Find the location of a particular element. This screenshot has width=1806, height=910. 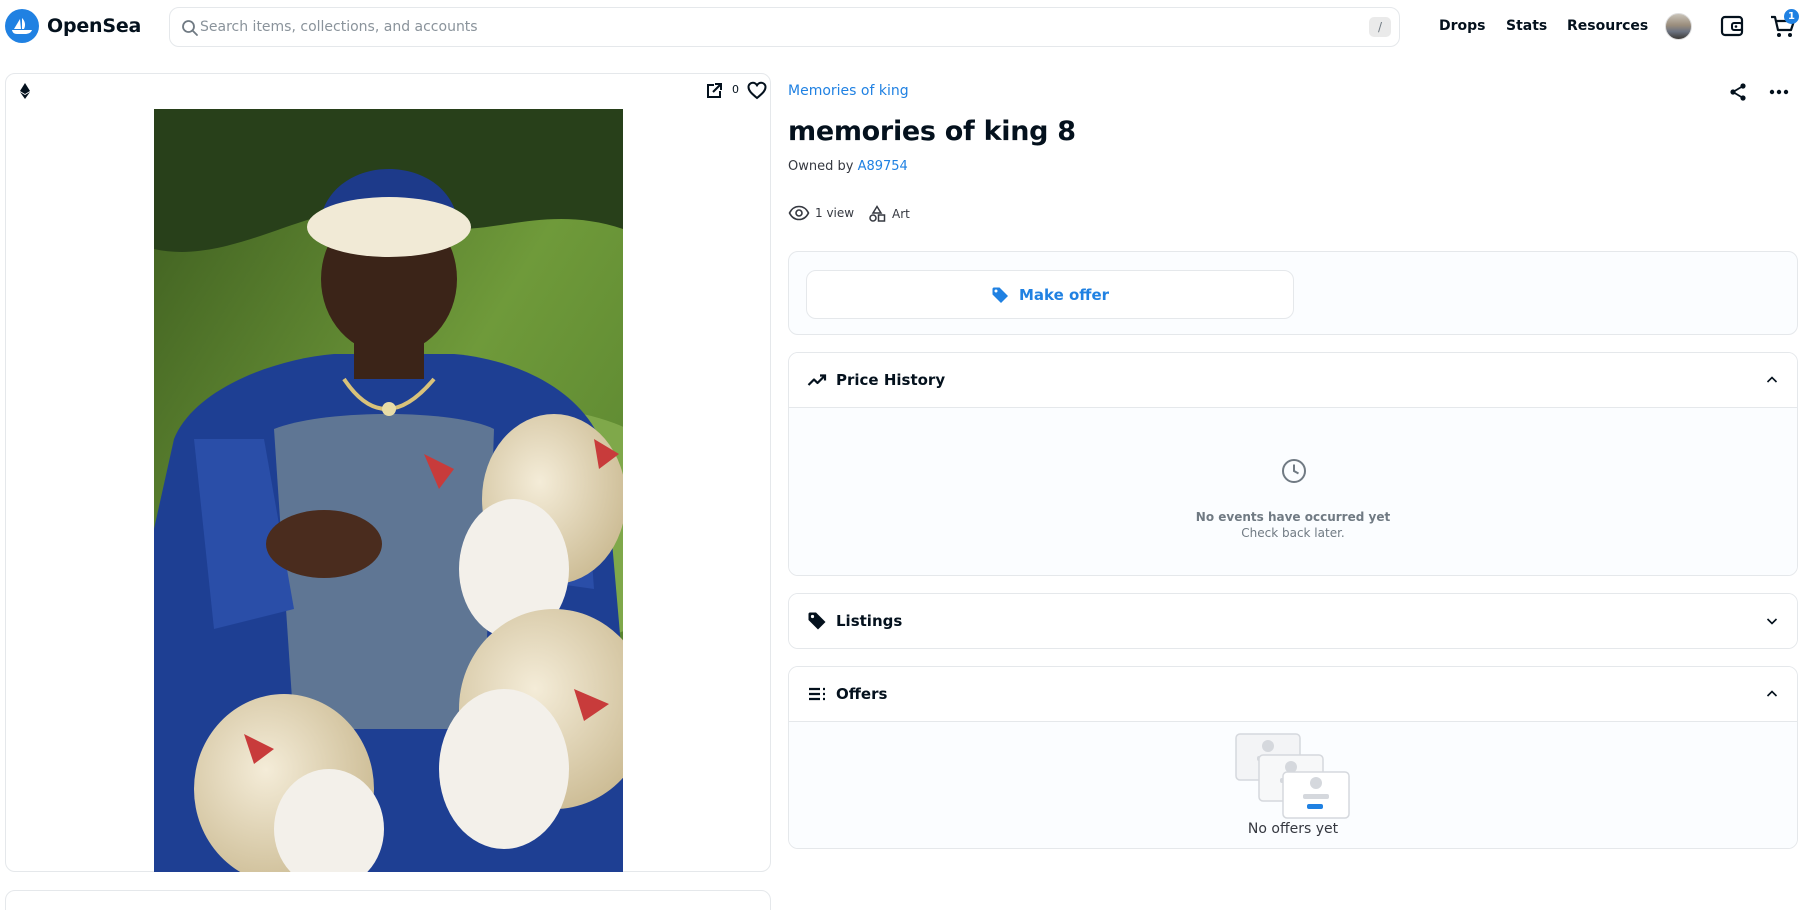

owner-line: Owned by A89754 is located at coordinates (848, 166).